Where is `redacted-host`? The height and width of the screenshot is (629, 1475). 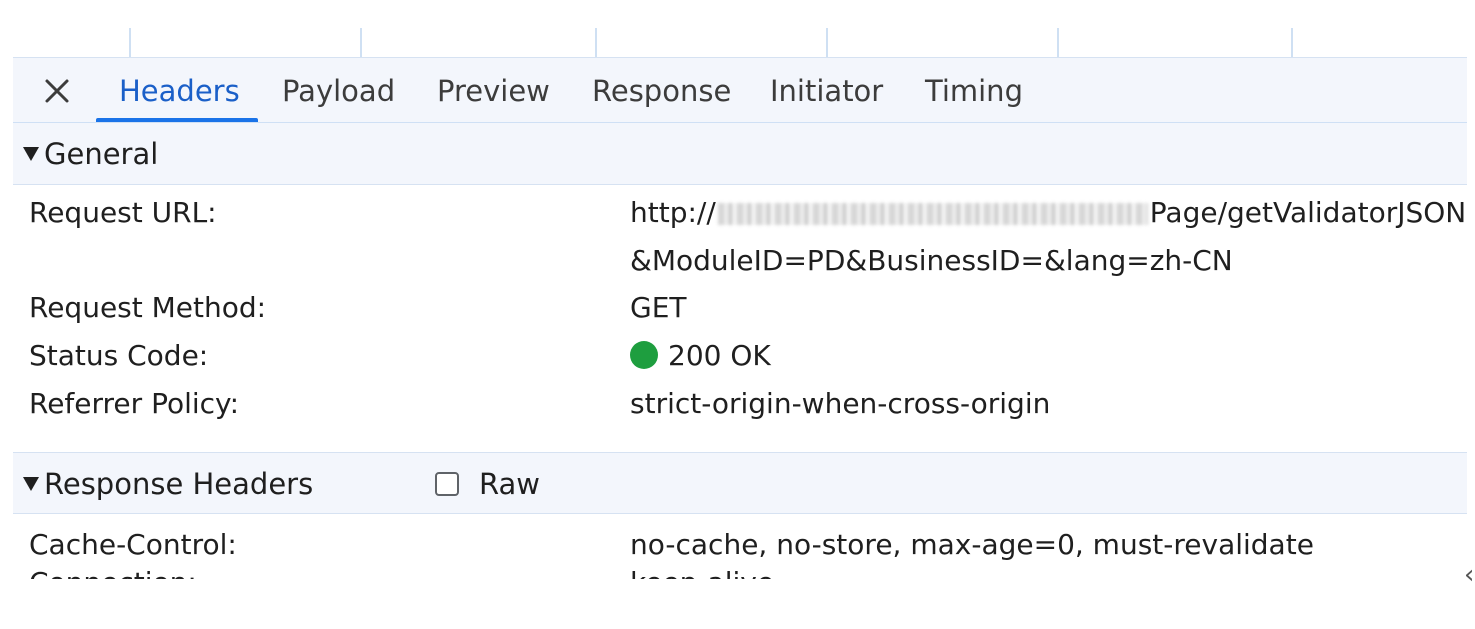 redacted-host is located at coordinates (932, 214).